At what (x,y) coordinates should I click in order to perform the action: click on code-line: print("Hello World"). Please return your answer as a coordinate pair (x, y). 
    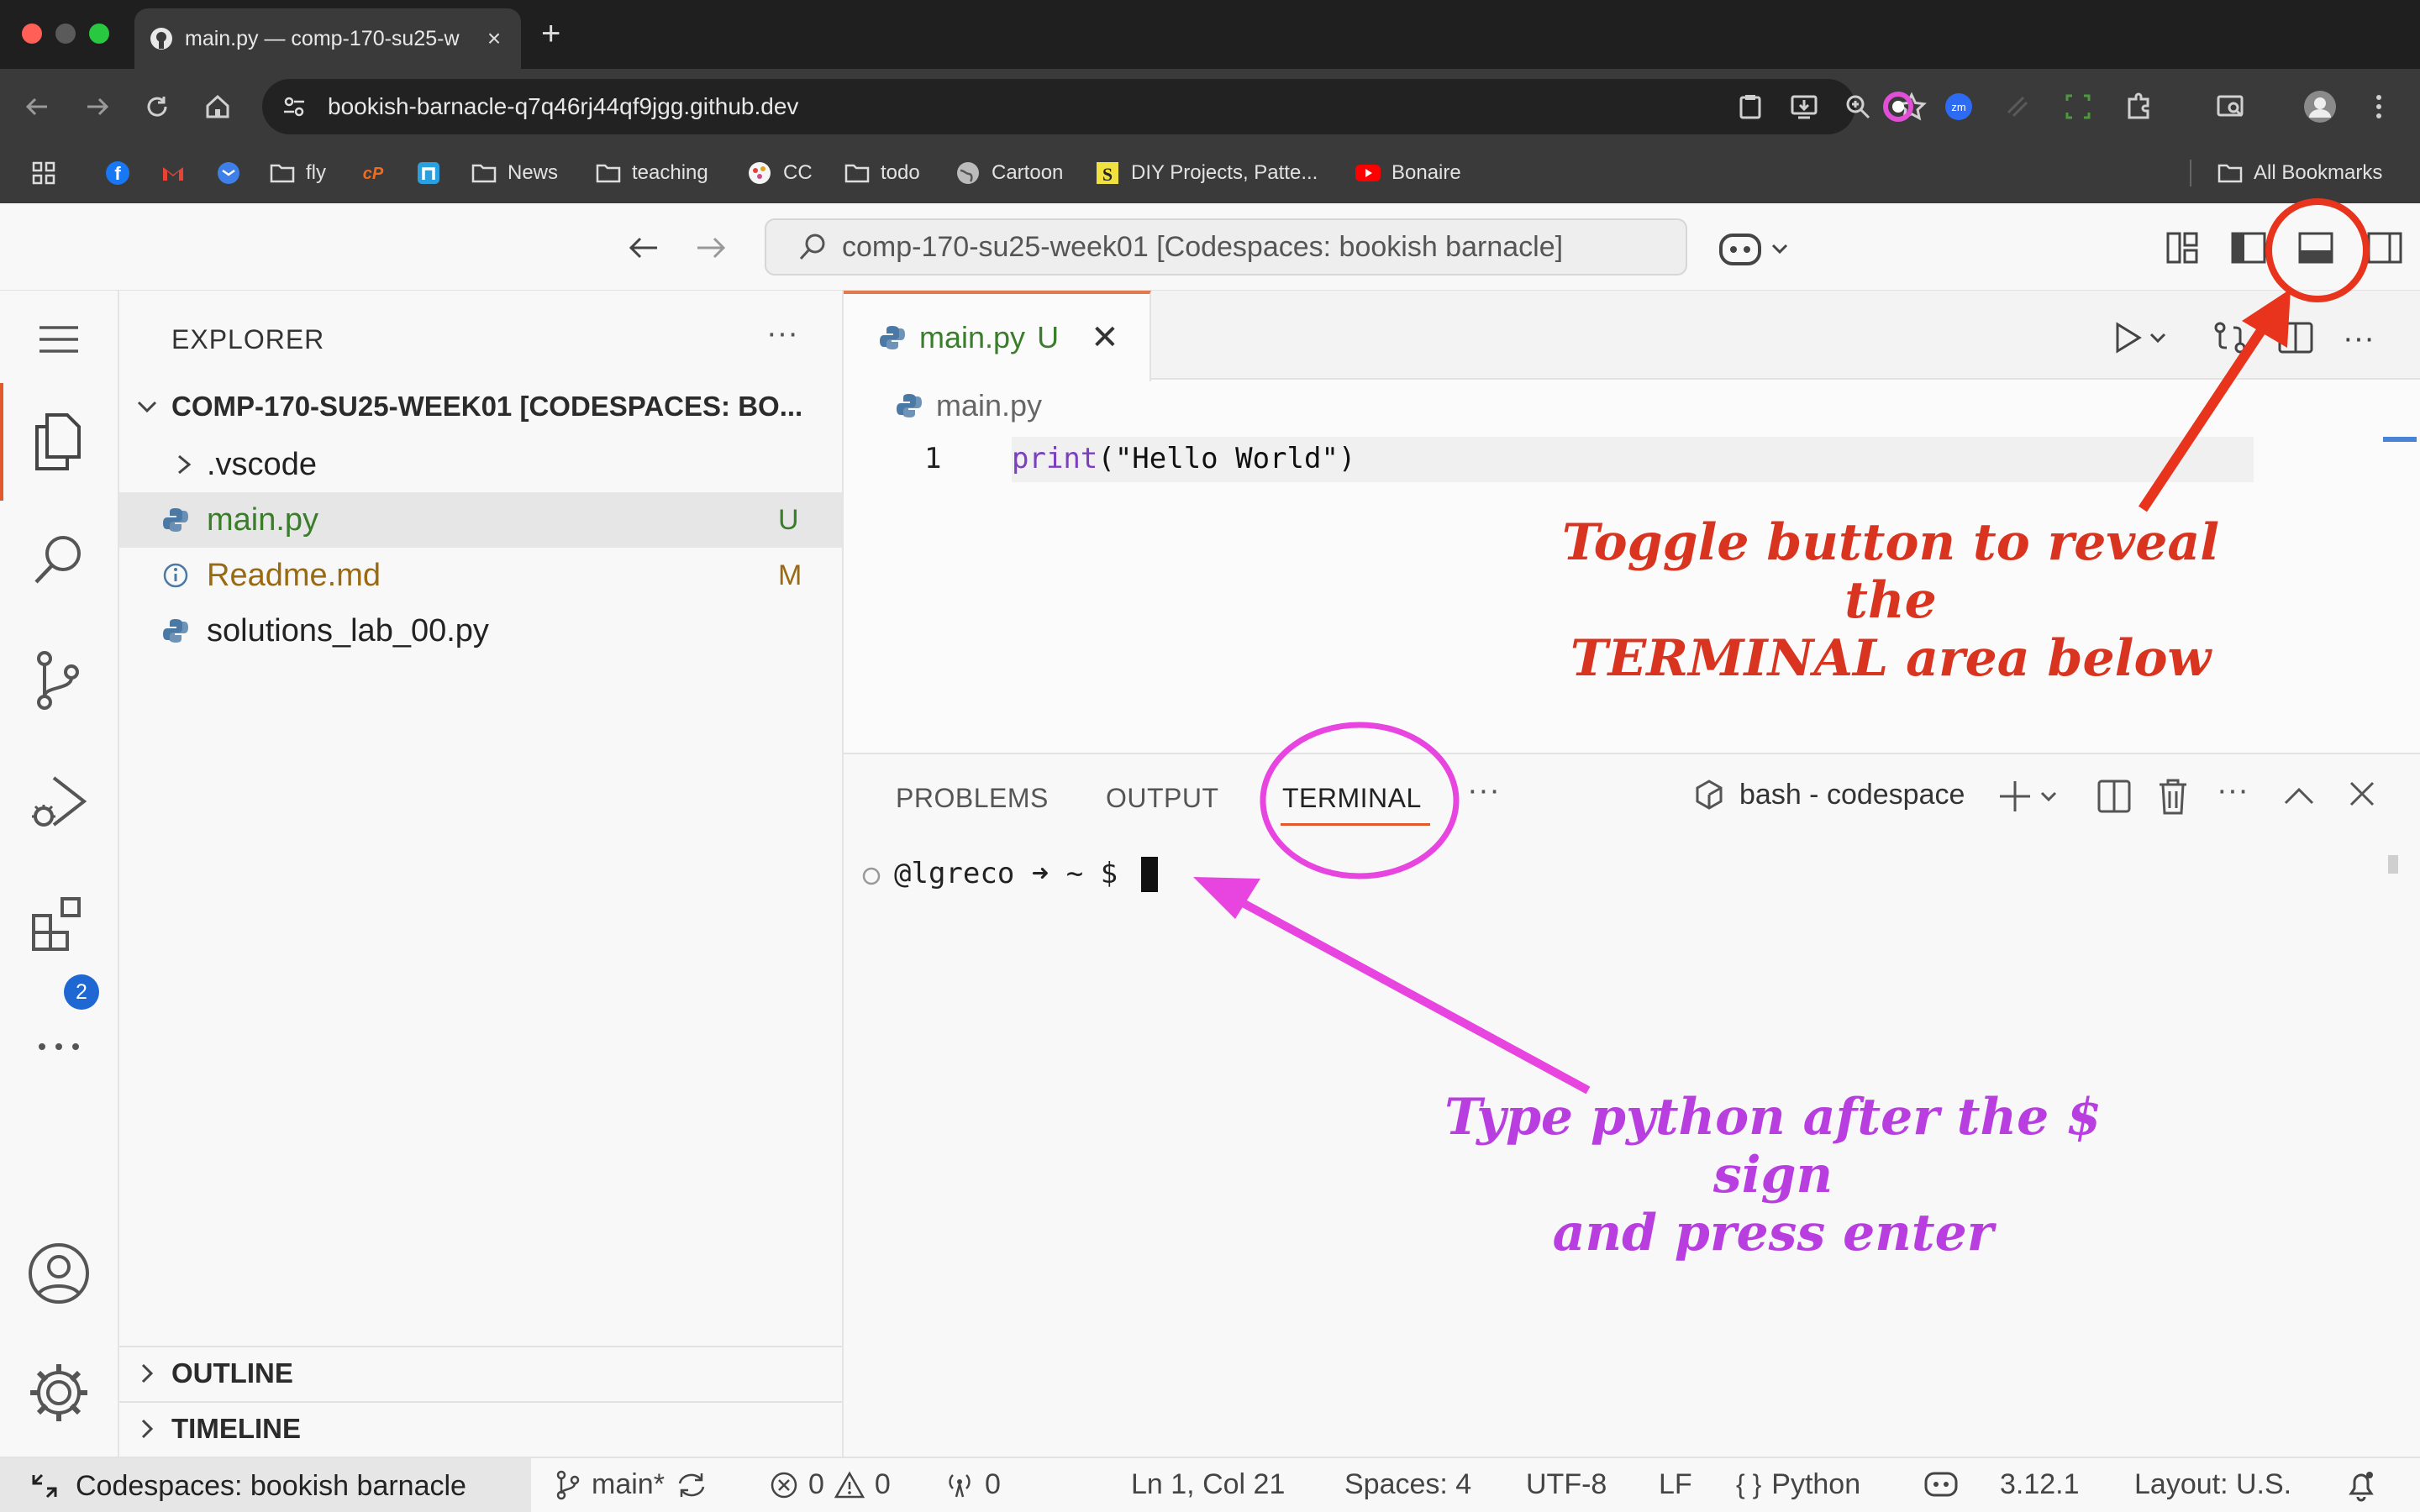
    Looking at the image, I should click on (1183, 458).